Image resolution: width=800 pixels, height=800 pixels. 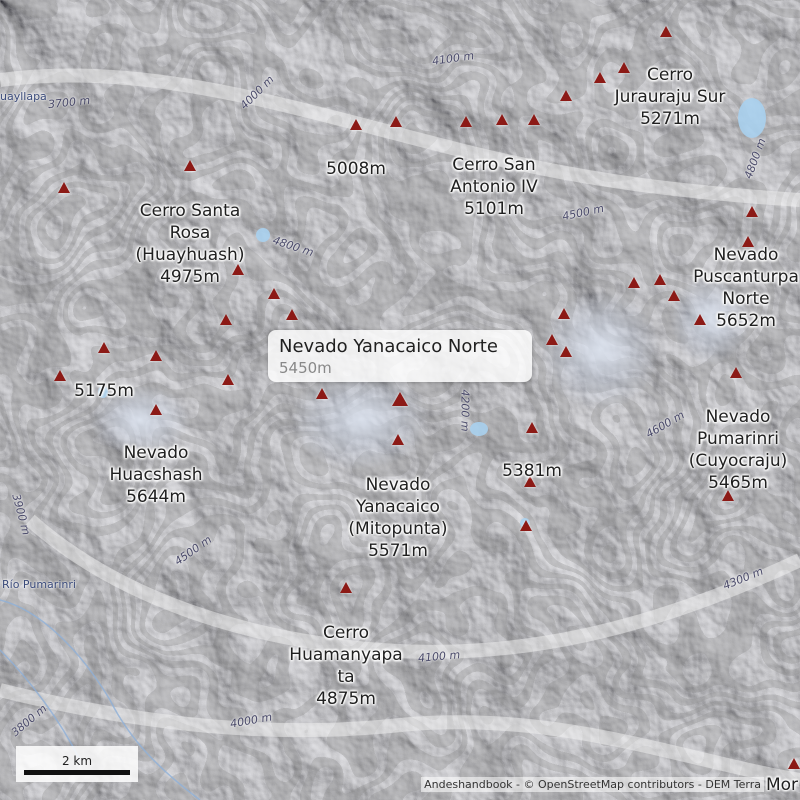 I want to click on peak-label: 5008m, so click(x=356, y=169).